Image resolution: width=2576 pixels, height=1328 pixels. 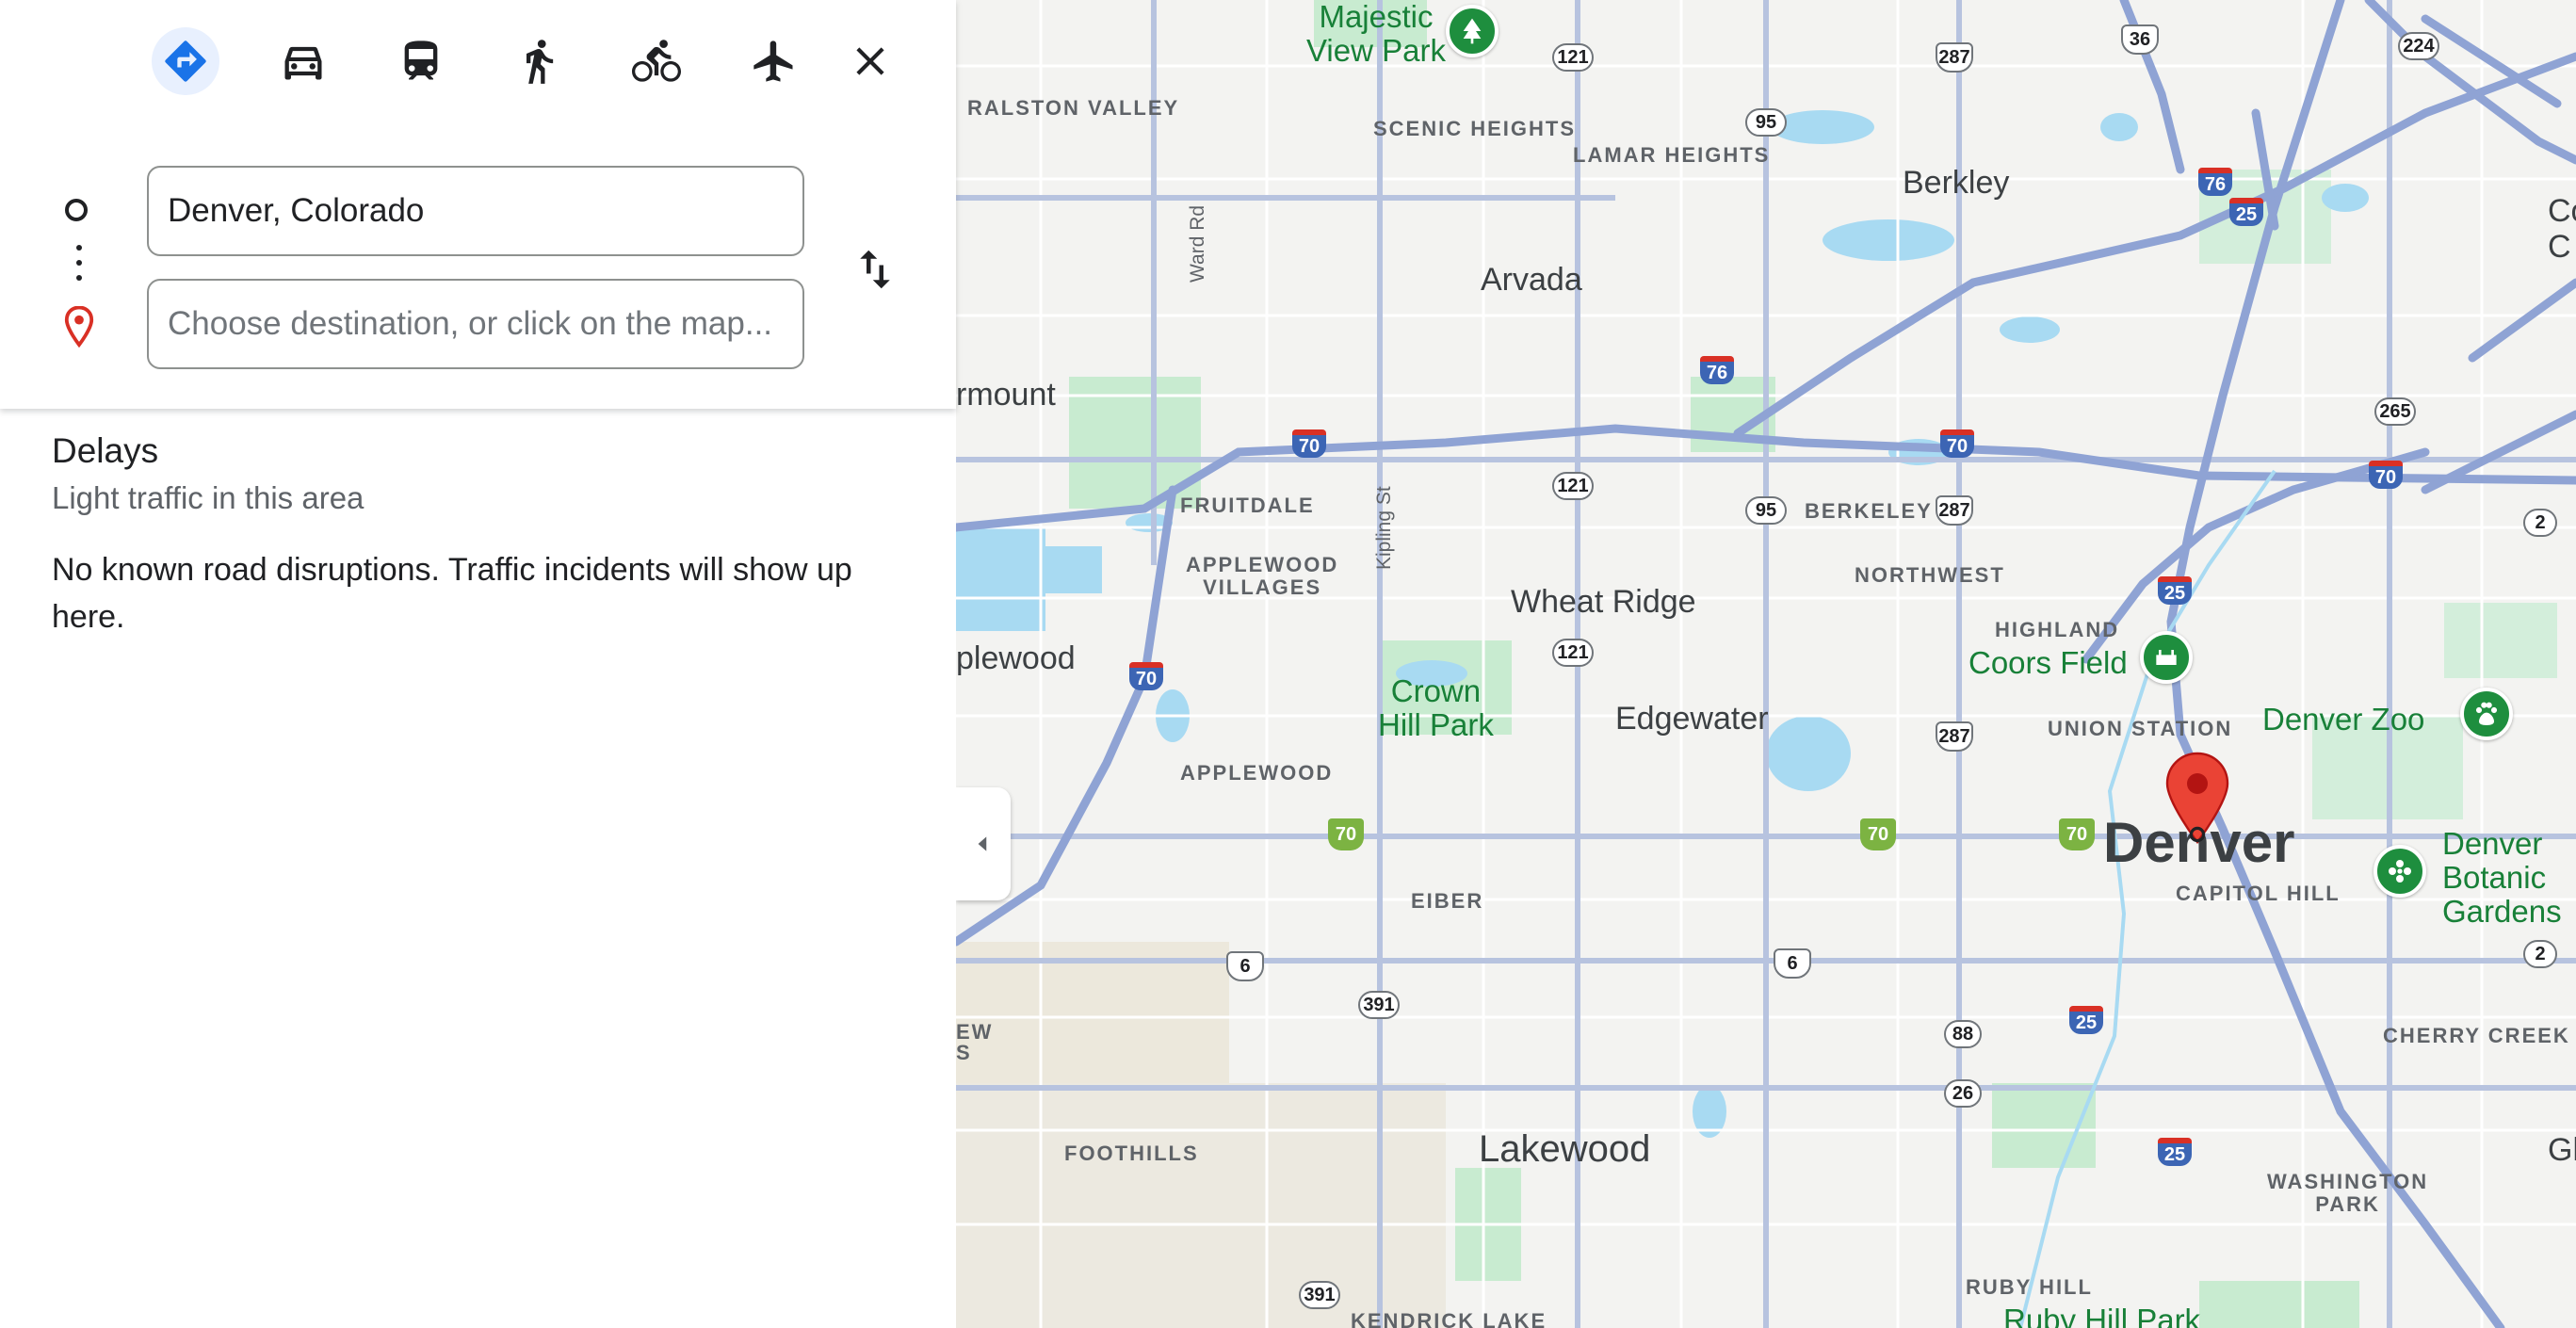 What do you see at coordinates (475, 324) in the screenshot?
I see `destination-input` at bounding box center [475, 324].